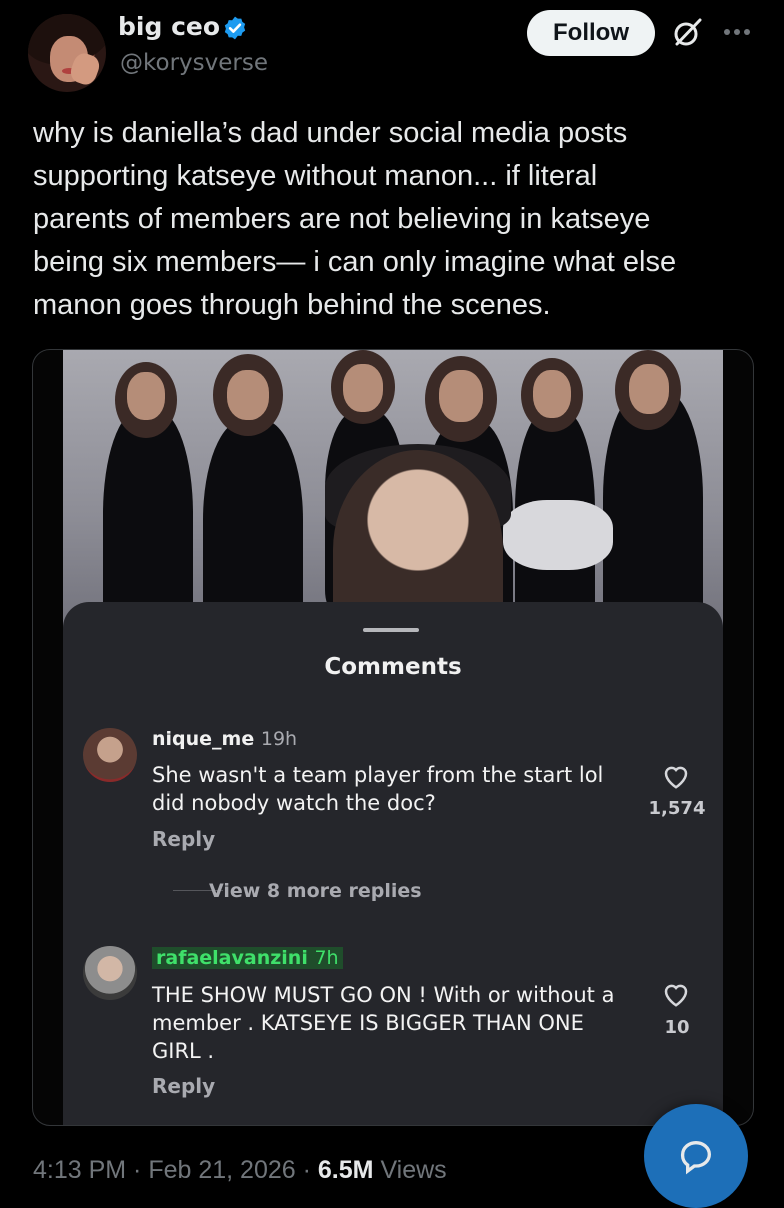  I want to click on tweet-meta: 4:13 PM · Feb 21, 2026 · 6.5M Views, so click(240, 1170).